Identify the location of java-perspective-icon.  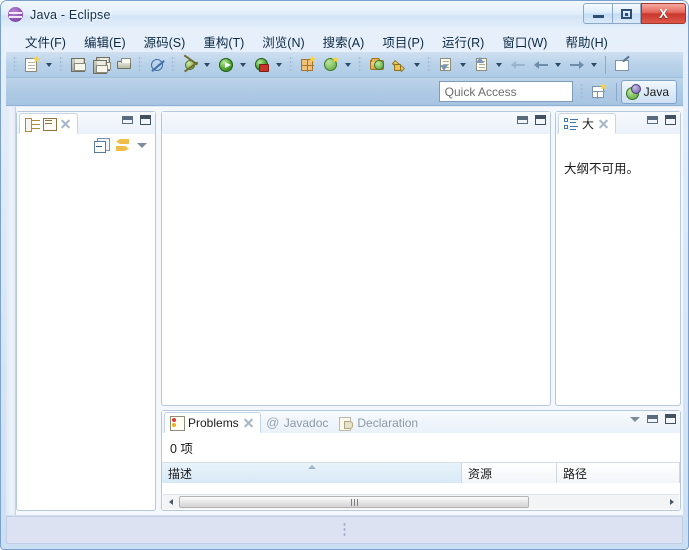
(633, 92).